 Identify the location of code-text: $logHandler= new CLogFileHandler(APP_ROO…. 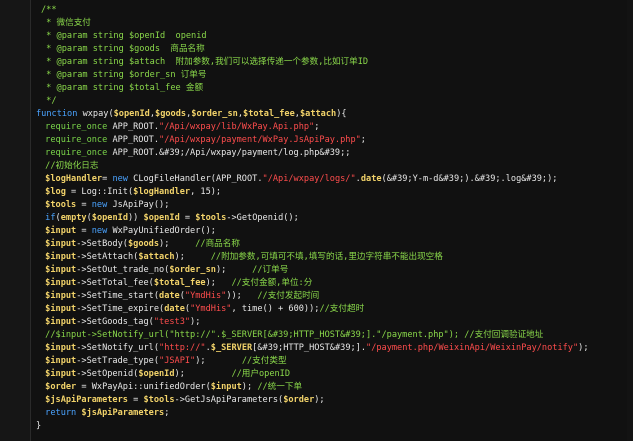
(298, 179).